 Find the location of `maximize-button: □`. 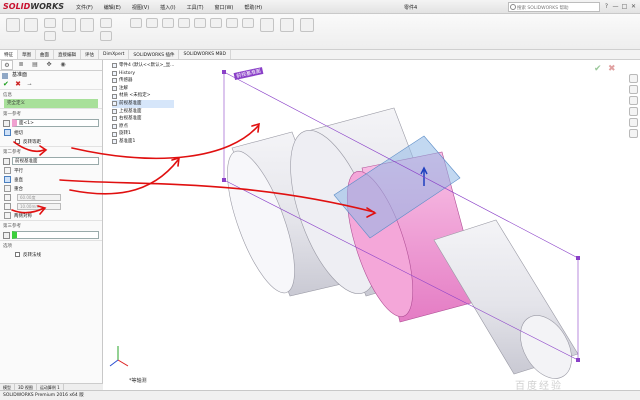

maximize-button: □ is located at coordinates (624, 6).